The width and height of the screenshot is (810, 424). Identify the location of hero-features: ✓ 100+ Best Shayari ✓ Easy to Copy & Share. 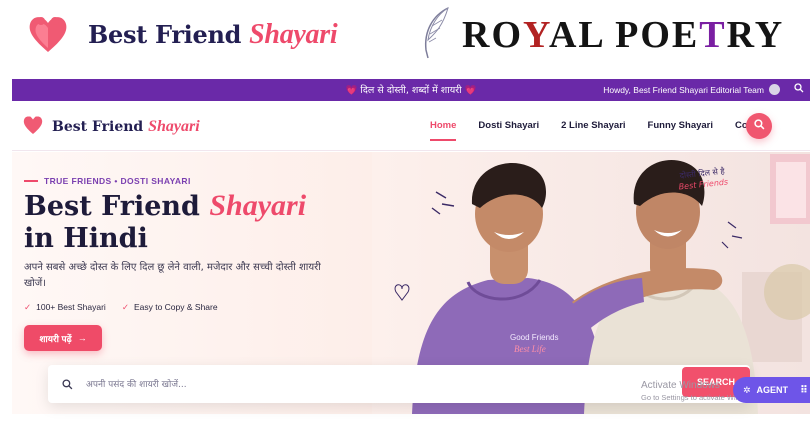
(121, 307).